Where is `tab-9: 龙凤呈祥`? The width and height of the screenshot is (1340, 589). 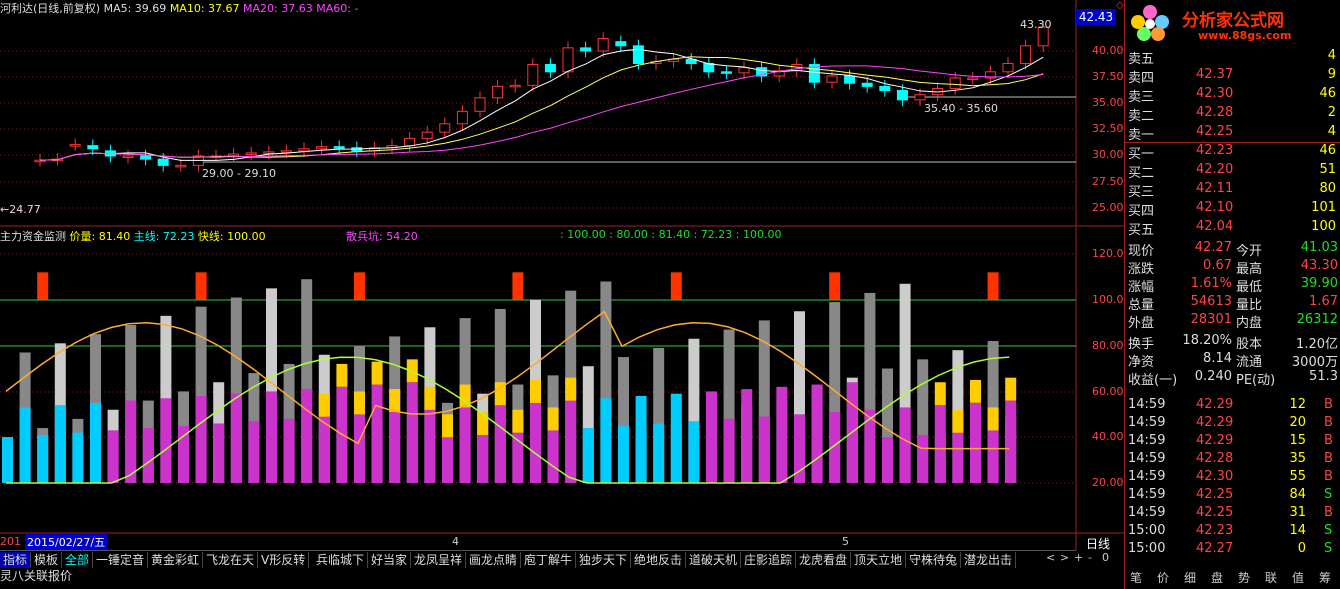 tab-9: 龙凤呈祥 is located at coordinates (439, 560).